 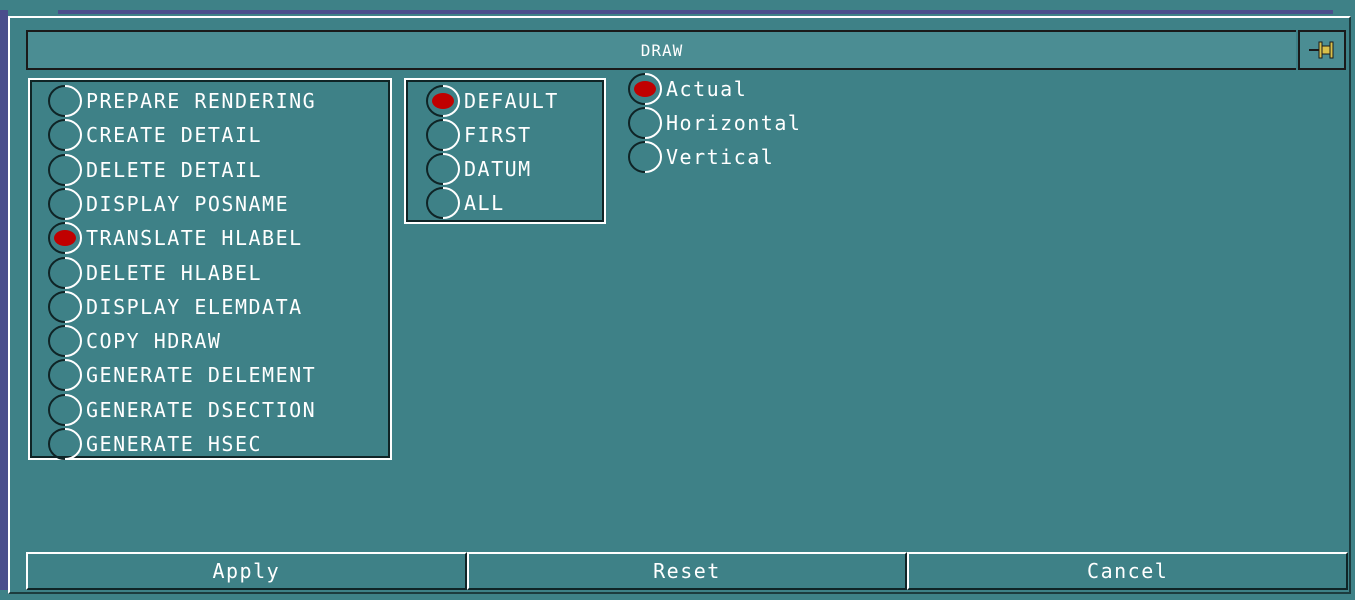 I want to click on action-option-label: GENERATE DSECTION, so click(x=201, y=409).